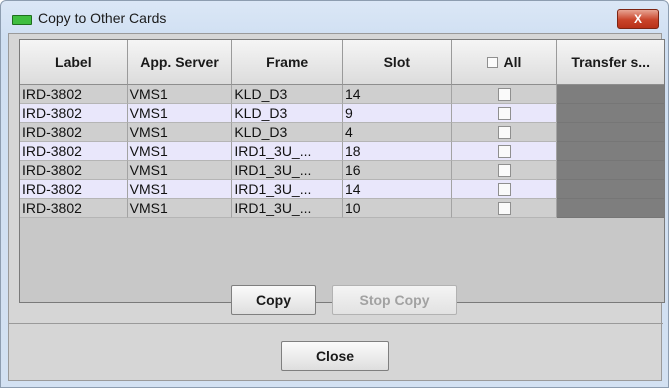 The image size is (671, 390). I want to click on table-row: IRD-3802 VMS1 IRD1_3U_... 16, so click(342, 170).